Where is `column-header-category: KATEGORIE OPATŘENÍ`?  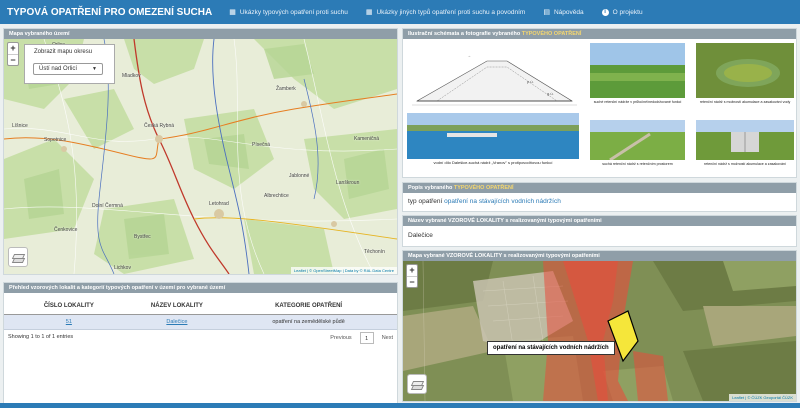
column-header-category: KATEGORIE OPATŘENÍ is located at coordinates (308, 307).